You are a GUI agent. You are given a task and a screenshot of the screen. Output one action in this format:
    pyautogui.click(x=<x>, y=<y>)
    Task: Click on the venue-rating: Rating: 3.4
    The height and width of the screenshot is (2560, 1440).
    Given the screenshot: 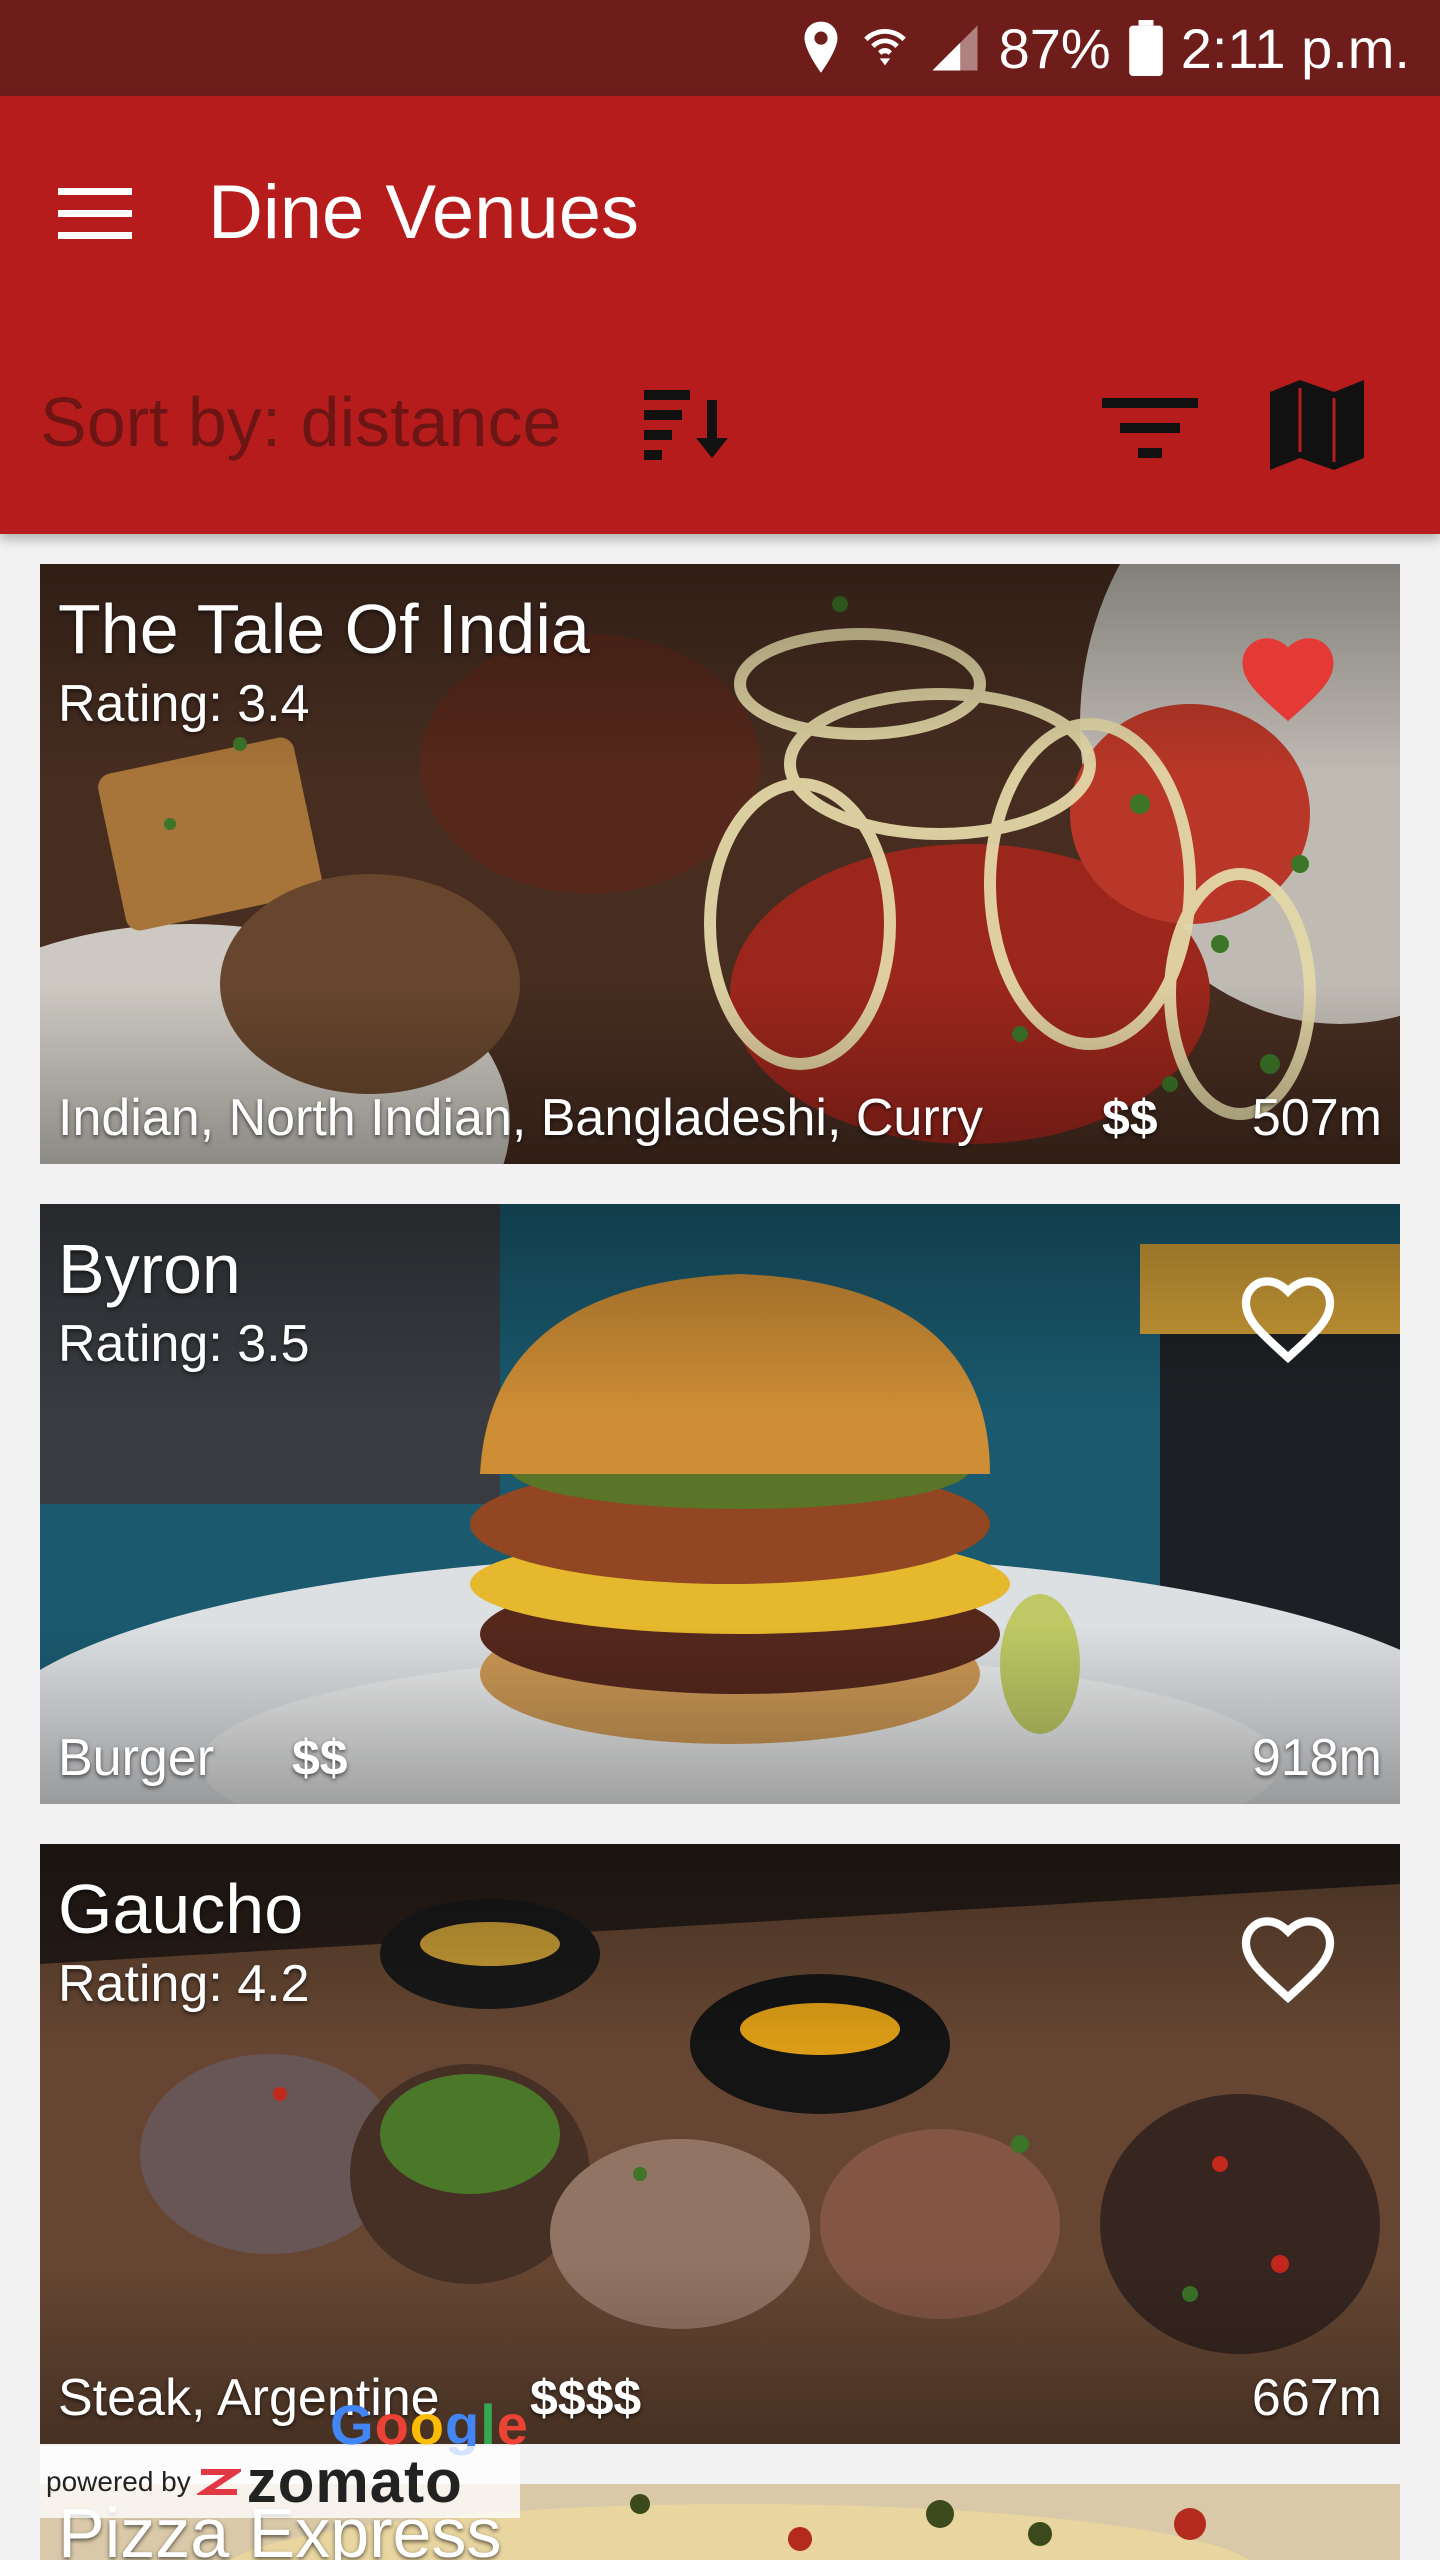 What is the action you would take?
    pyautogui.click(x=184, y=704)
    